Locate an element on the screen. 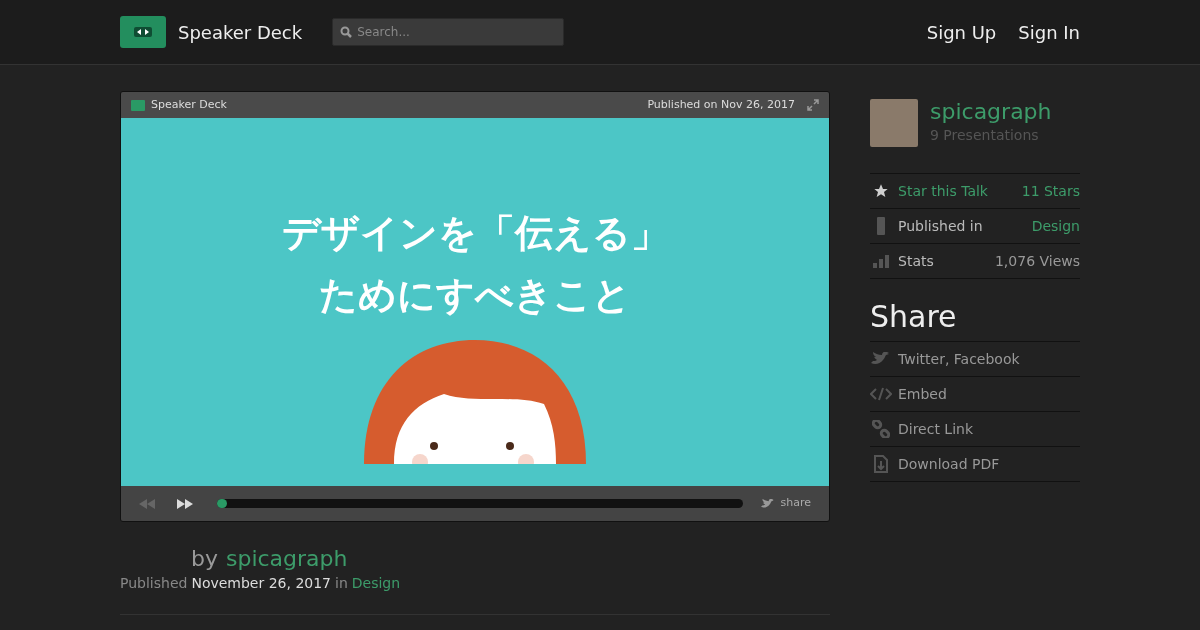 This screenshot has height=630, width=1200. meta-value: 11 Stars is located at coordinates (1050, 191).